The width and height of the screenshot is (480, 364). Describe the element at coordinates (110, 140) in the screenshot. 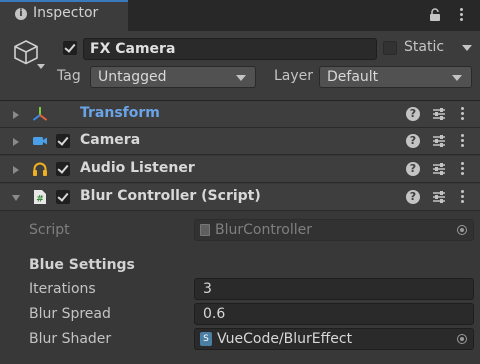

I see `component-name: Camera` at that location.